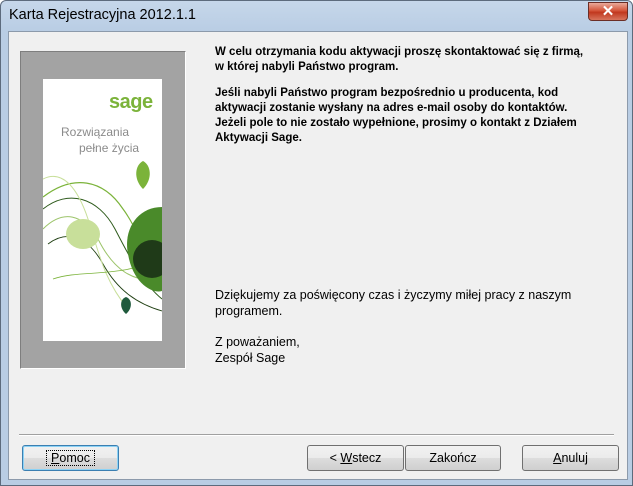  I want to click on thanks-line2: programem., so click(249, 311).